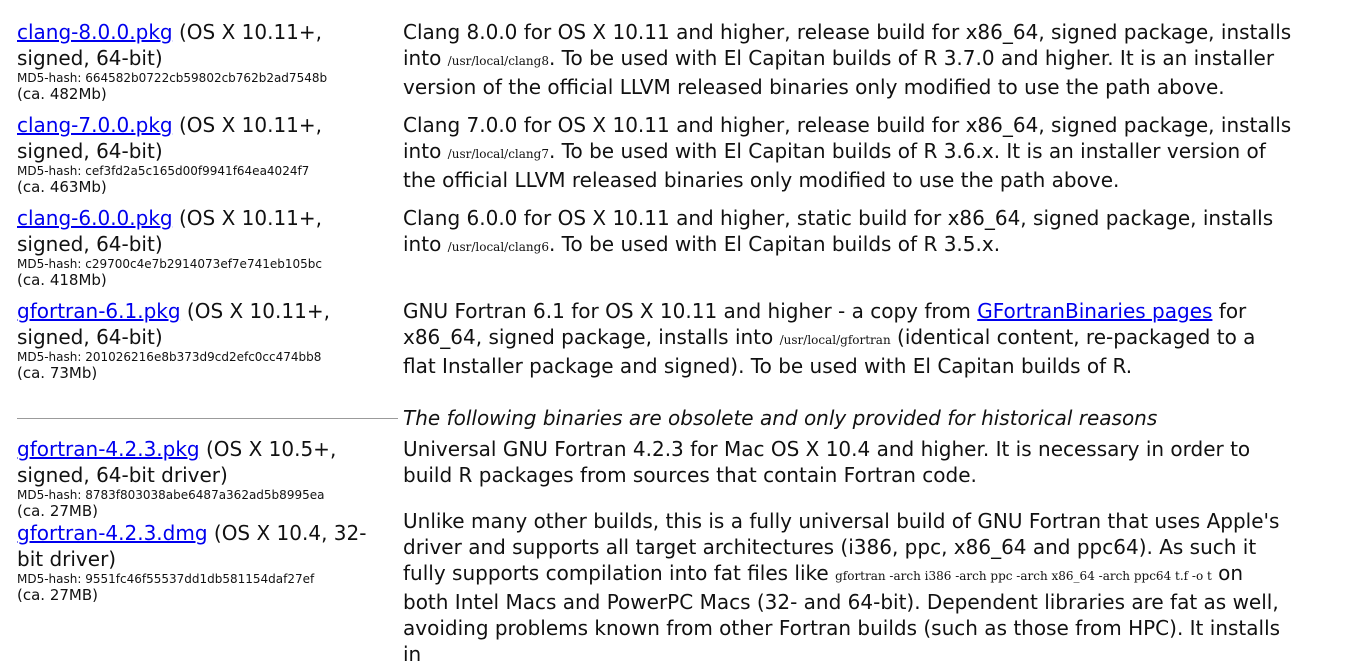 The width and height of the screenshot is (1357, 667). I want to click on package-size: (ca. 73Mb), so click(57, 373).